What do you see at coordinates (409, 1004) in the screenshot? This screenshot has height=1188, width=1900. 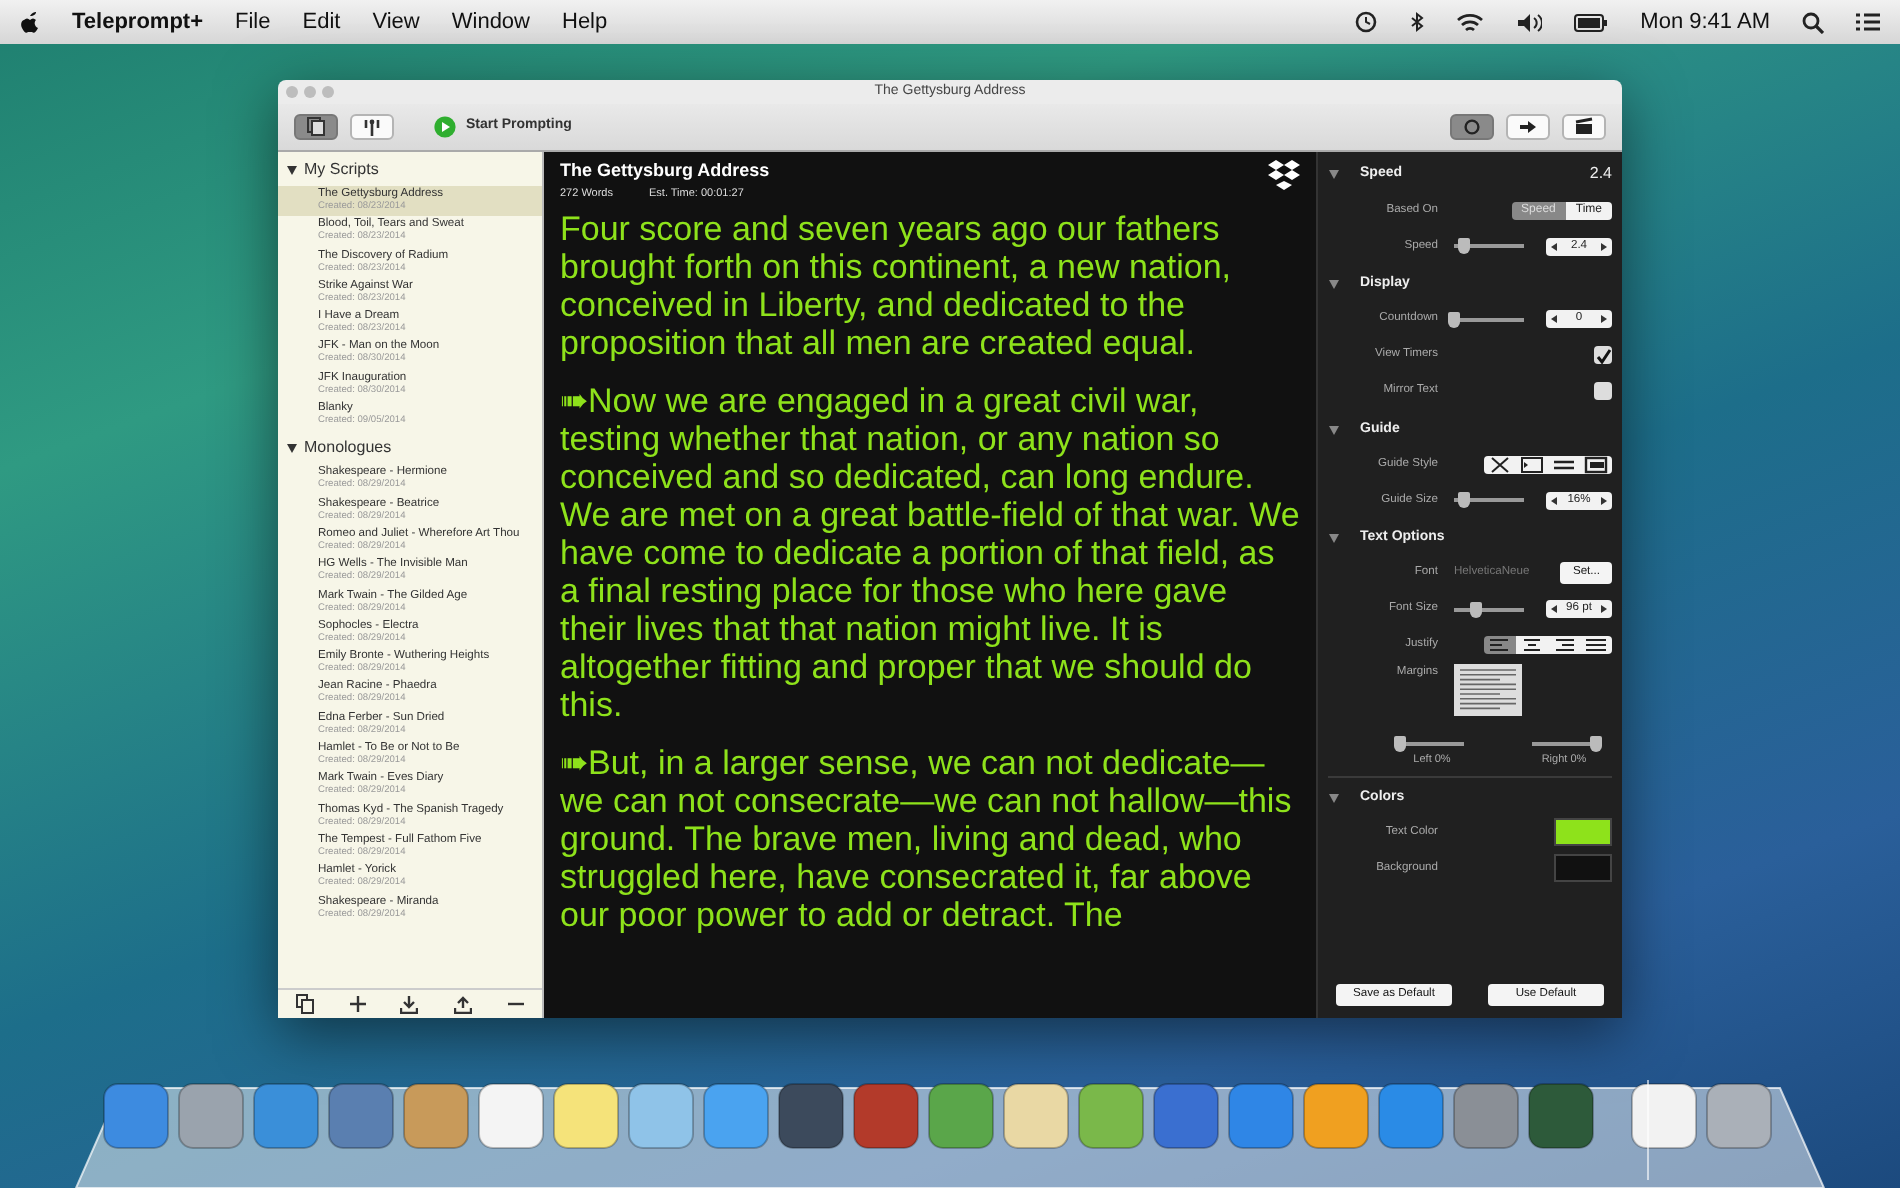 I see `download-icon` at bounding box center [409, 1004].